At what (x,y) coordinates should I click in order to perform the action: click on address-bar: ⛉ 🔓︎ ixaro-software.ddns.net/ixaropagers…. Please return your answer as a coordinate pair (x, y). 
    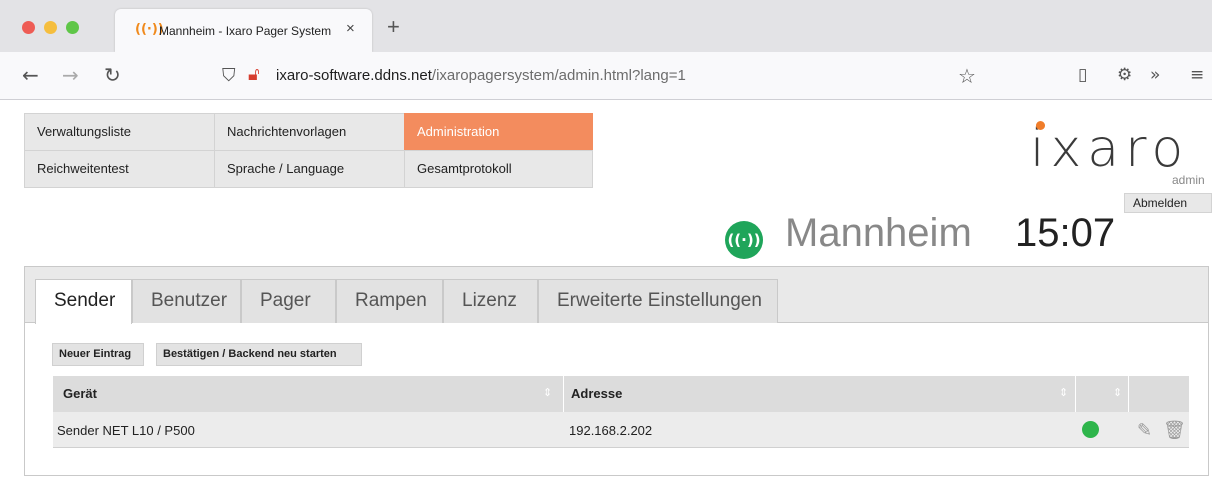
    Looking at the image, I should click on (600, 76).